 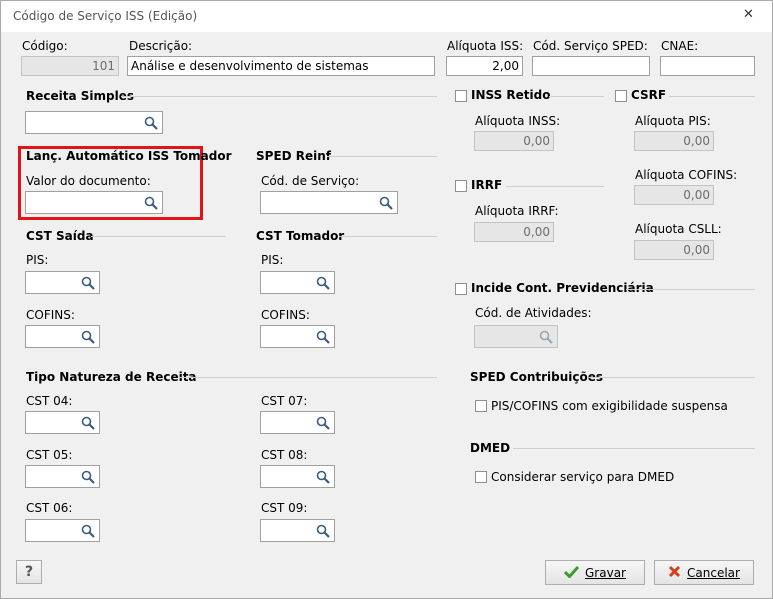 I want to click on cst-saida-header: CST Saída, so click(x=60, y=236).